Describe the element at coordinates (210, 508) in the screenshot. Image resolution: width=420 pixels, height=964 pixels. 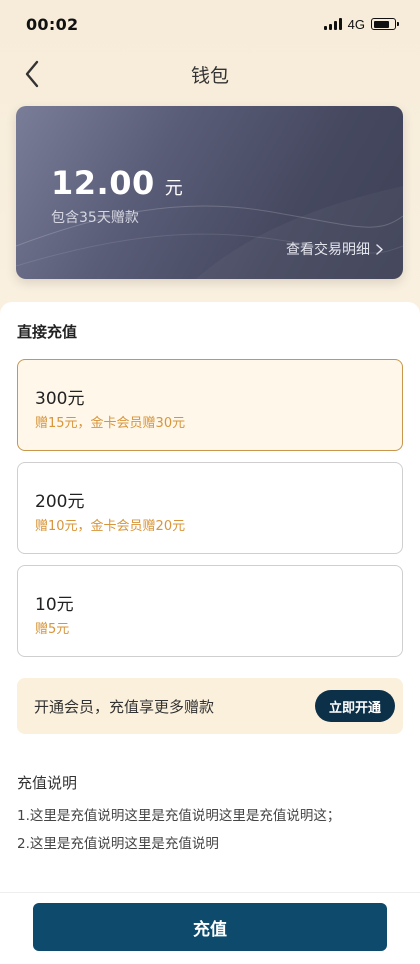
I see `recharge-option-200: 200元 赠10元，金卡会员赠20元` at that location.